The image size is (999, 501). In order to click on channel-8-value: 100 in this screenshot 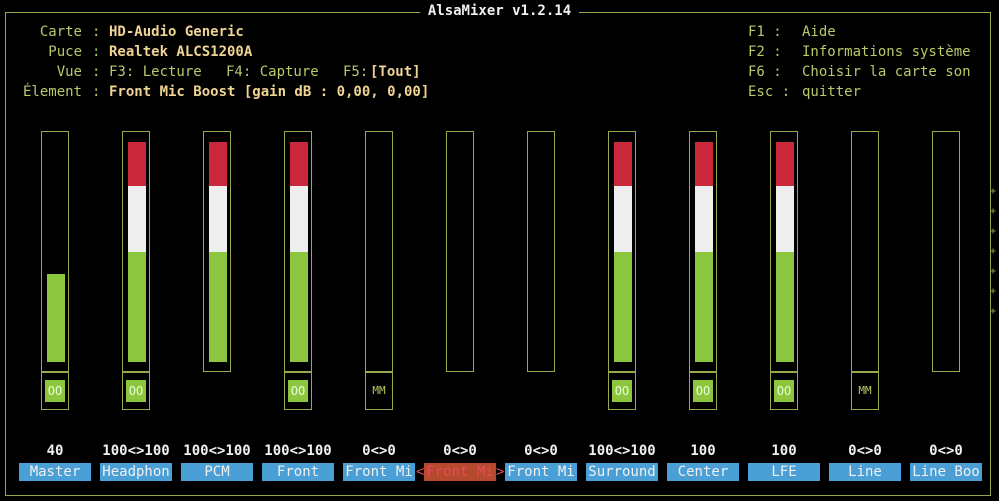, I will do `click(703, 451)`.